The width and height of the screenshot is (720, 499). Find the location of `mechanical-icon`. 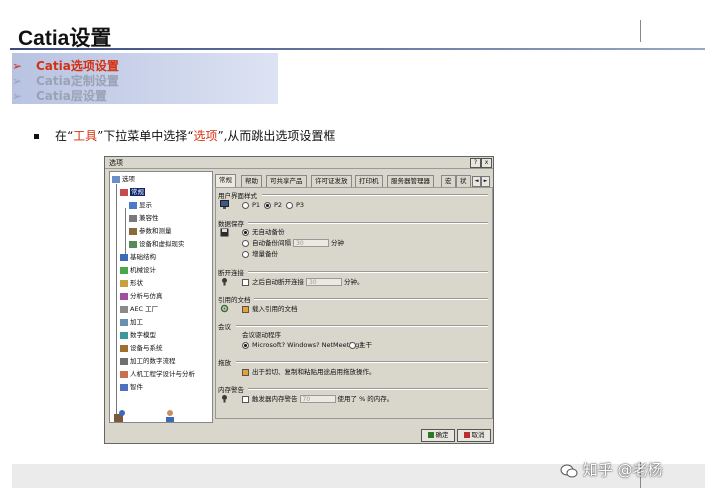

mechanical-icon is located at coordinates (124, 270).